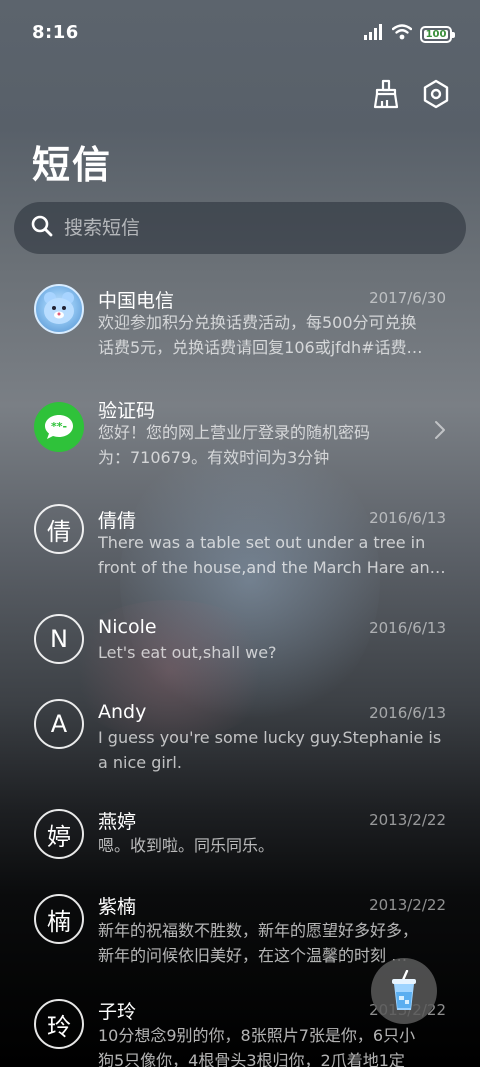 This screenshot has height=1067, width=480. What do you see at coordinates (257, 1035) in the screenshot?
I see `preview-line-1: 10分想念9别的你，8张照片7张是你，6只小` at bounding box center [257, 1035].